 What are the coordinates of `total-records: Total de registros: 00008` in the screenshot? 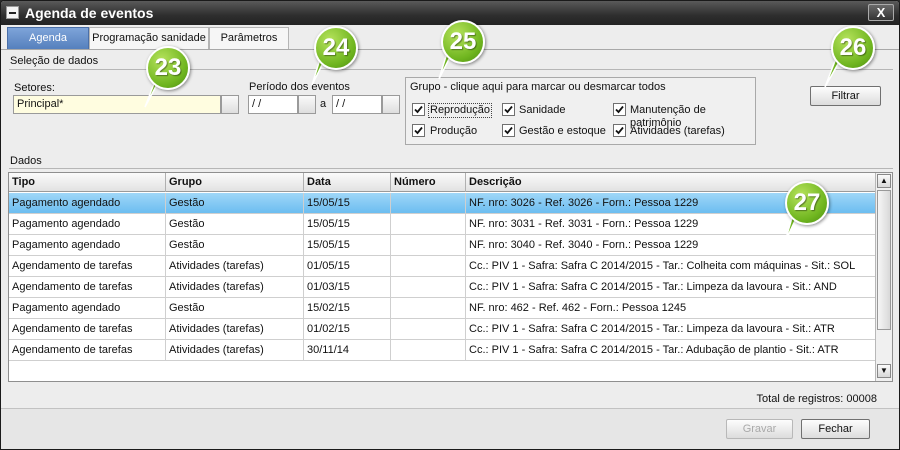 It's located at (816, 399).